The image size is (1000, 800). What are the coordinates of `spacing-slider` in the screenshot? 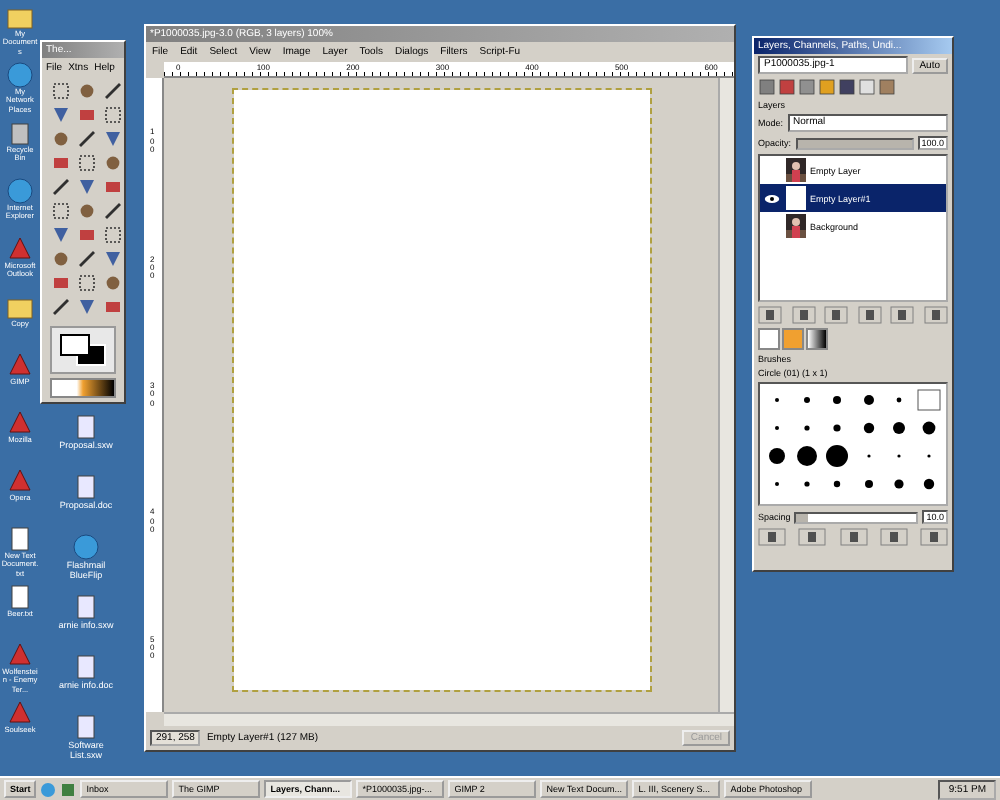 It's located at (802, 517).